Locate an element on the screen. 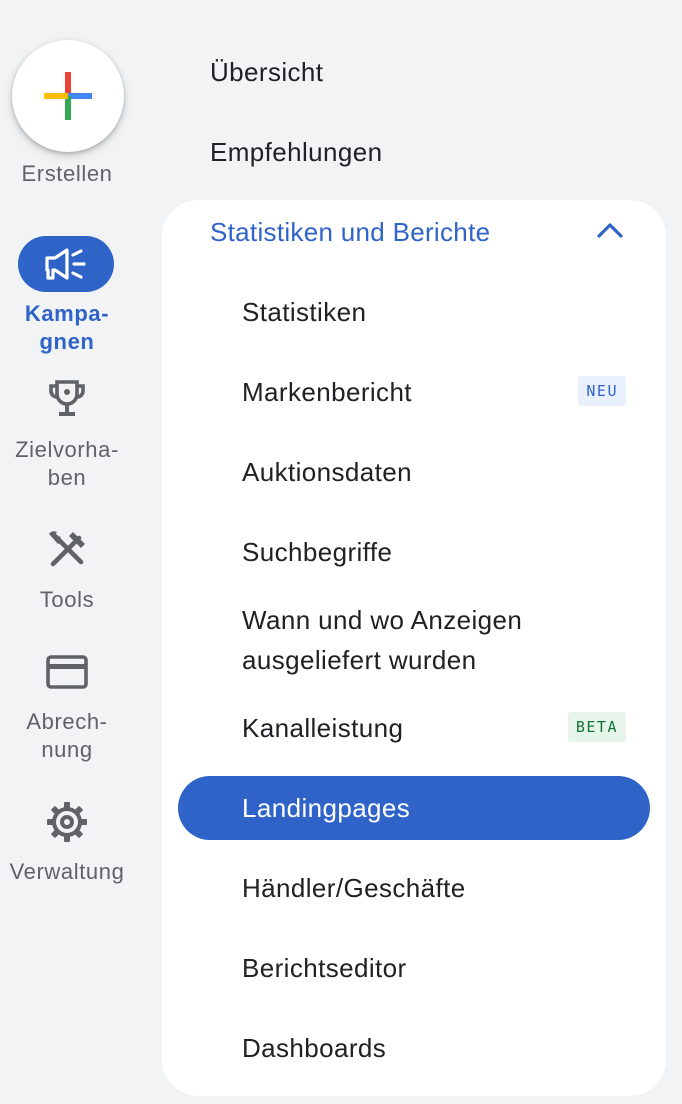 The height and width of the screenshot is (1104, 682). nav-item-overview: Übersicht is located at coordinates (266, 72).